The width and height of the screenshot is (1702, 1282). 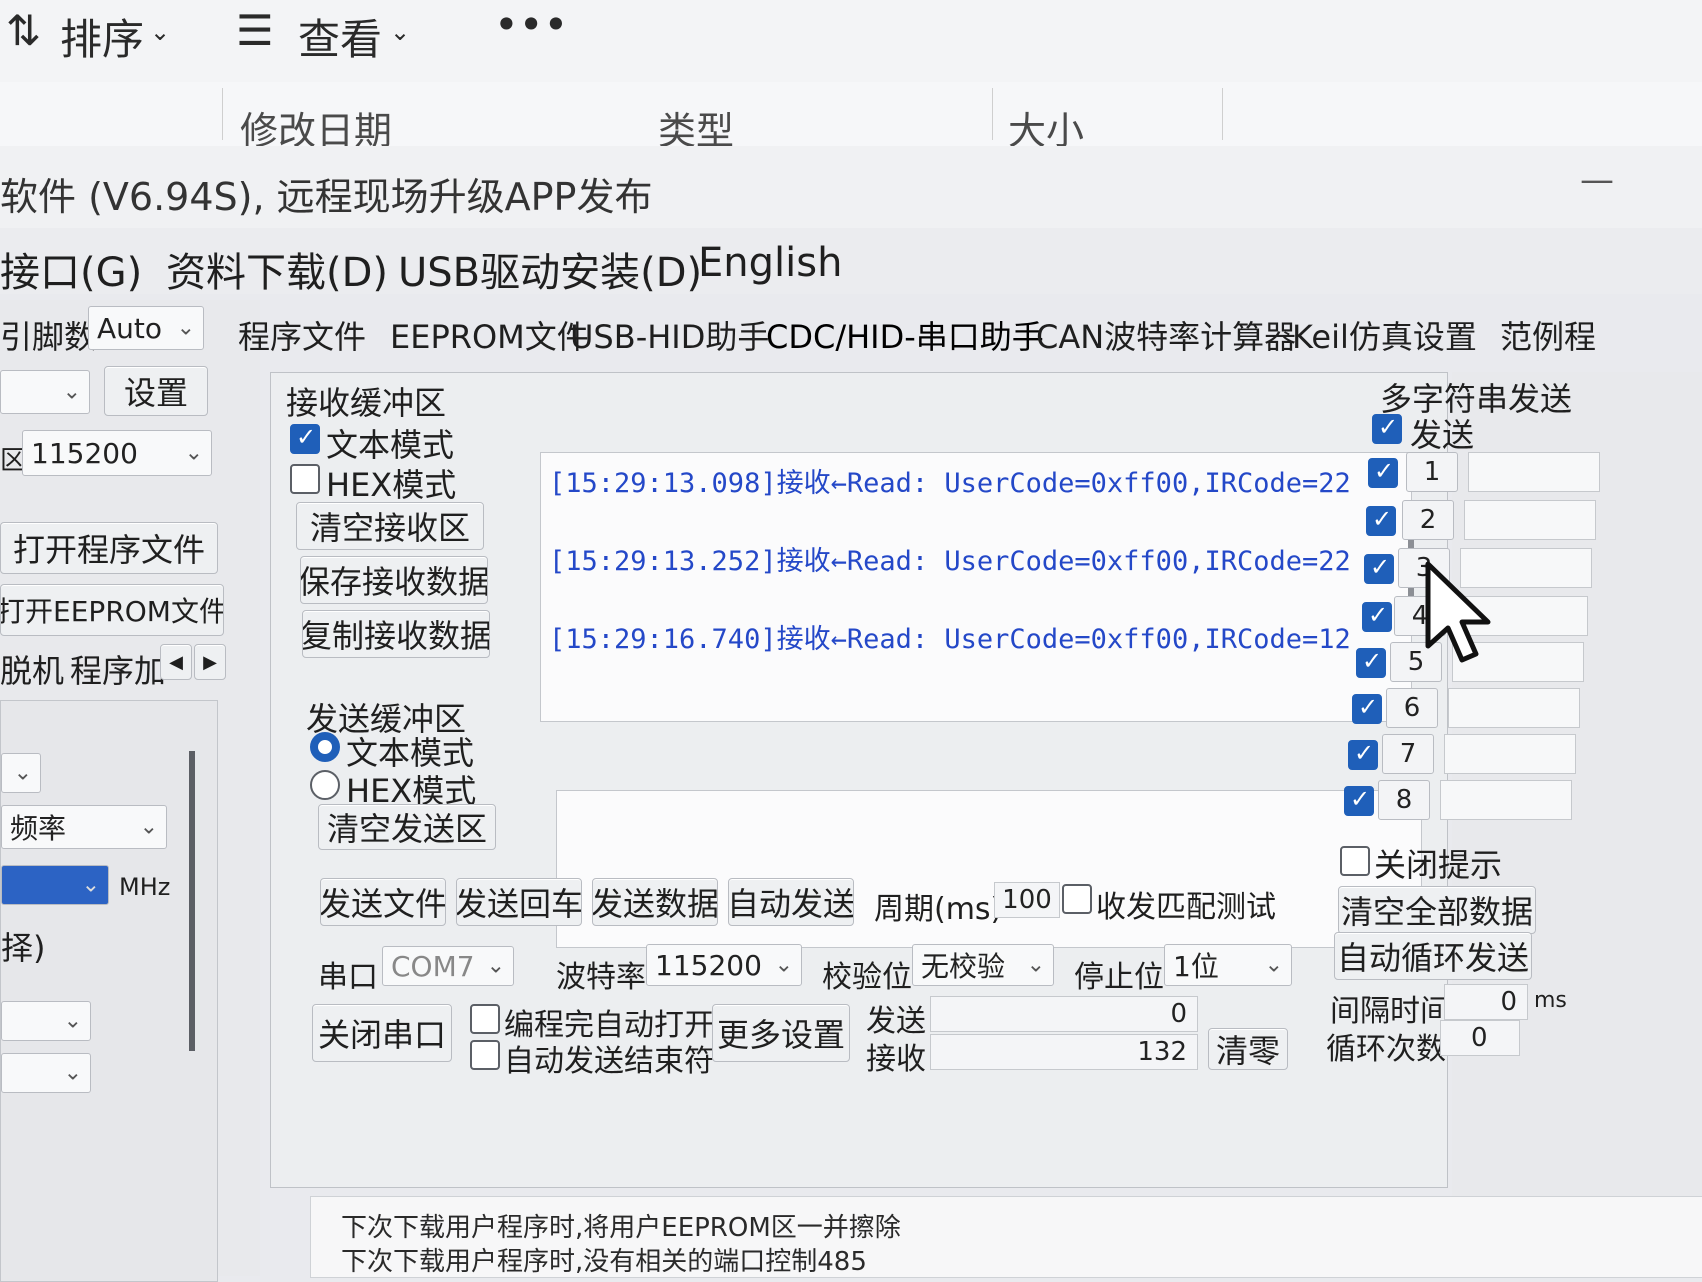 What do you see at coordinates (192, 901) in the screenshot?
I see `left-scrollbar` at bounding box center [192, 901].